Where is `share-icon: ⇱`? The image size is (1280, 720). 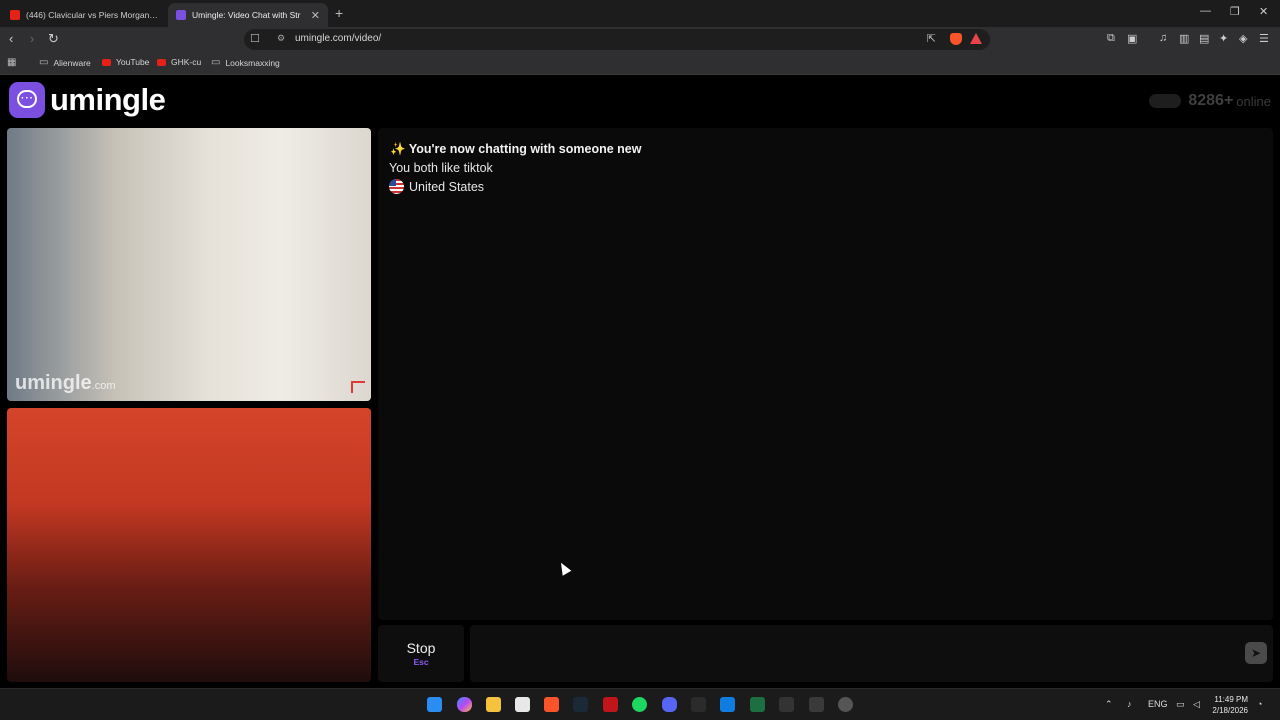 share-icon: ⇱ is located at coordinates (931, 38).